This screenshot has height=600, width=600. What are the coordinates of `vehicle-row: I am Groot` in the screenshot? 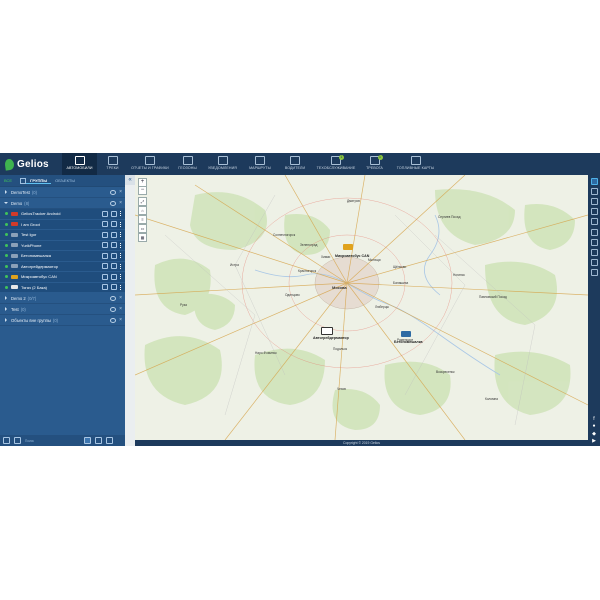 It's located at (62, 224).